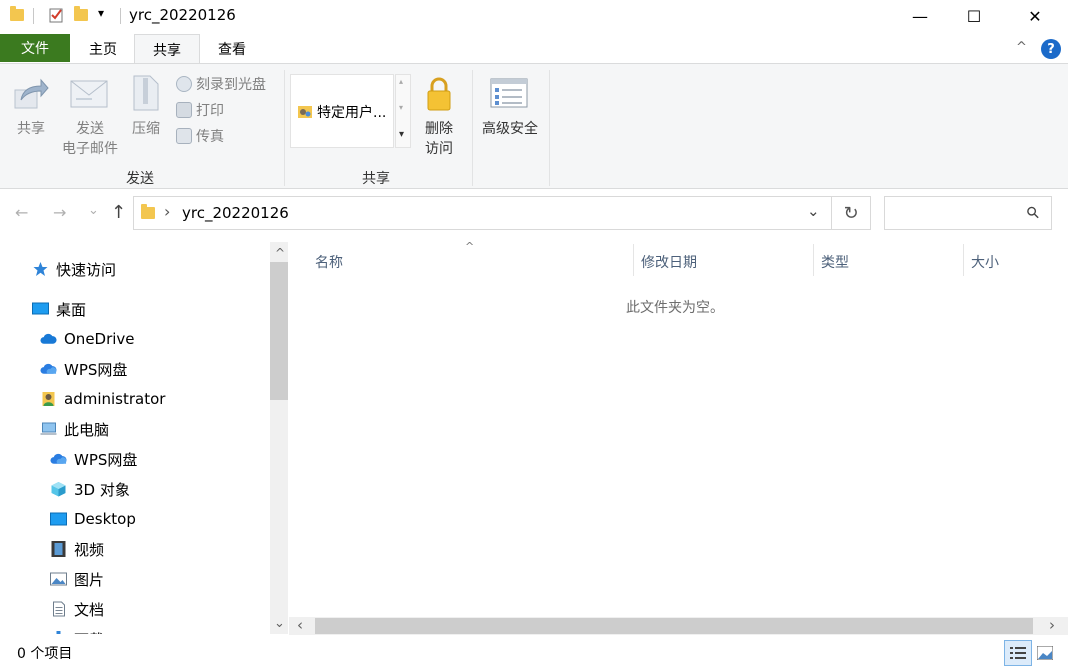 The height and width of the screenshot is (669, 1068). Describe the element at coordinates (509, 93) in the screenshot. I see `security-icon` at that location.